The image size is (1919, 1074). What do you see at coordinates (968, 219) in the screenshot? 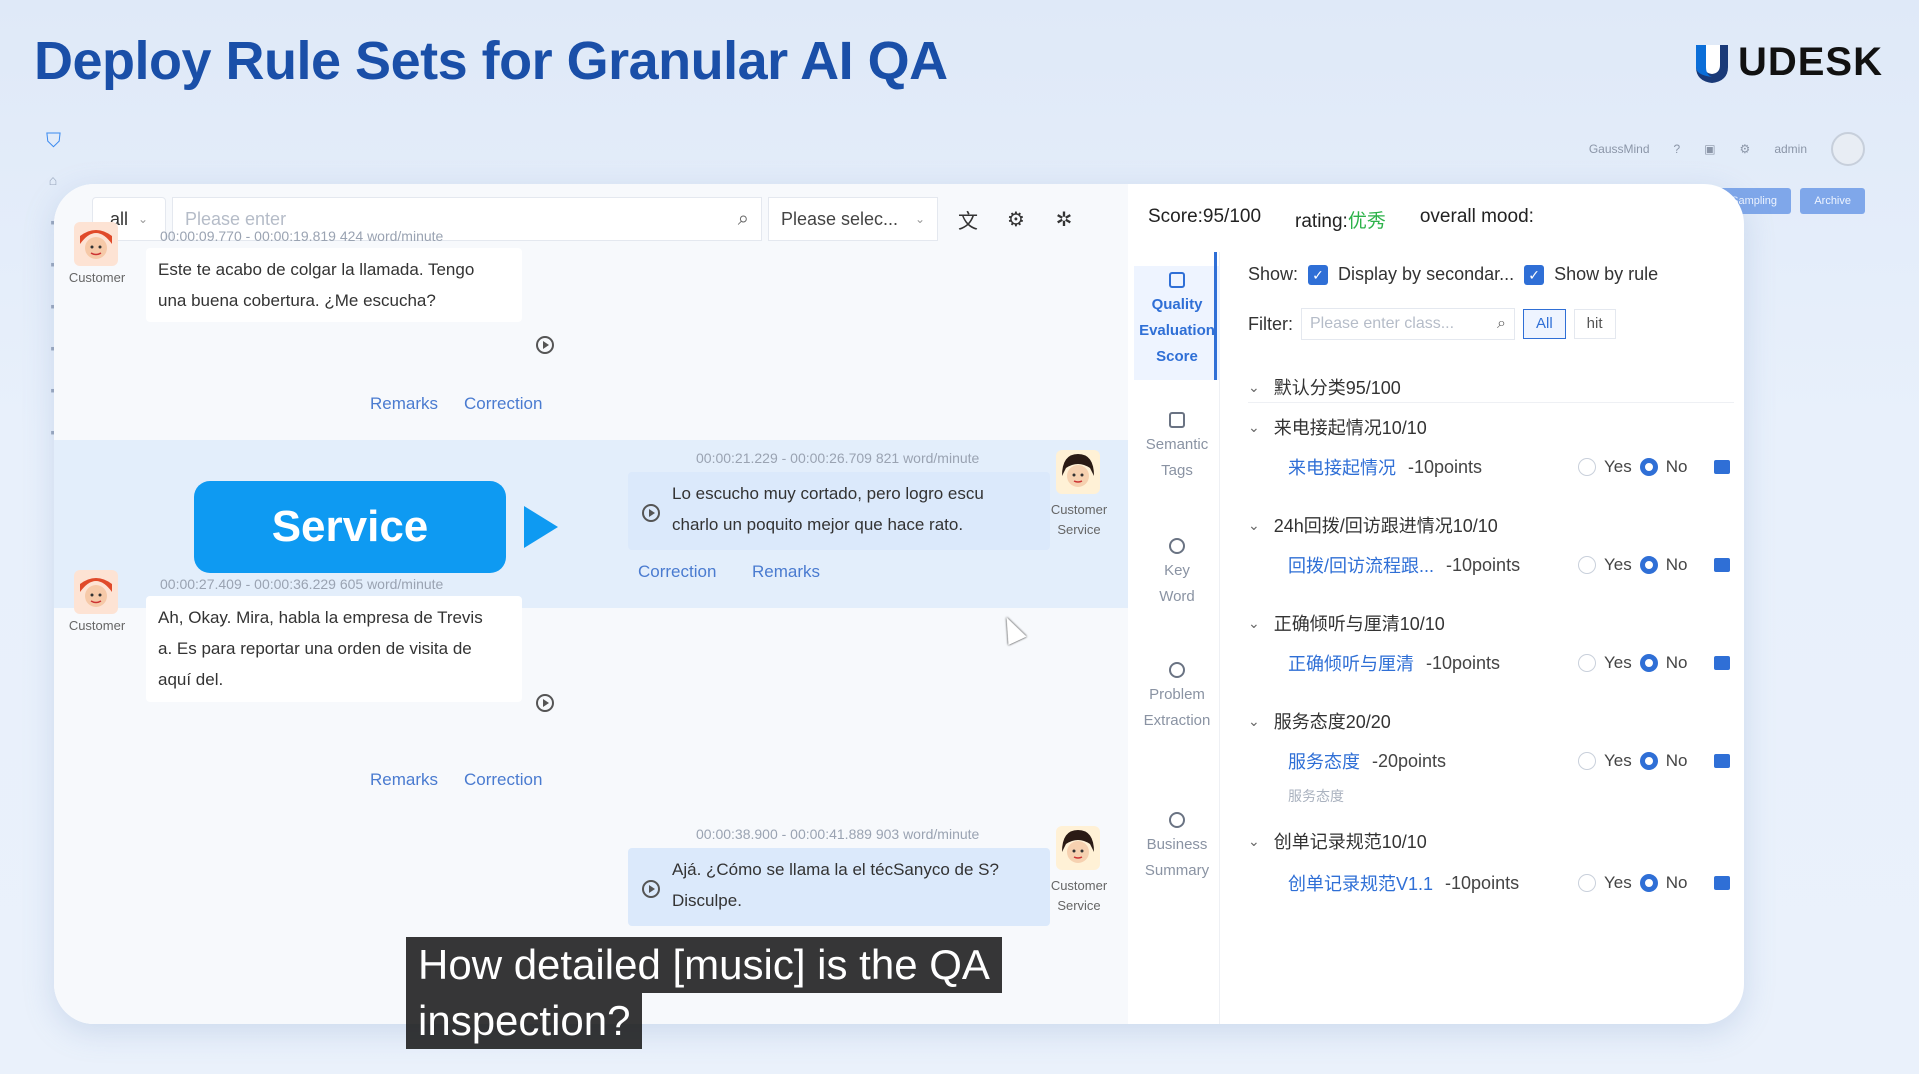
I see `translate-icon: 文` at bounding box center [968, 219].